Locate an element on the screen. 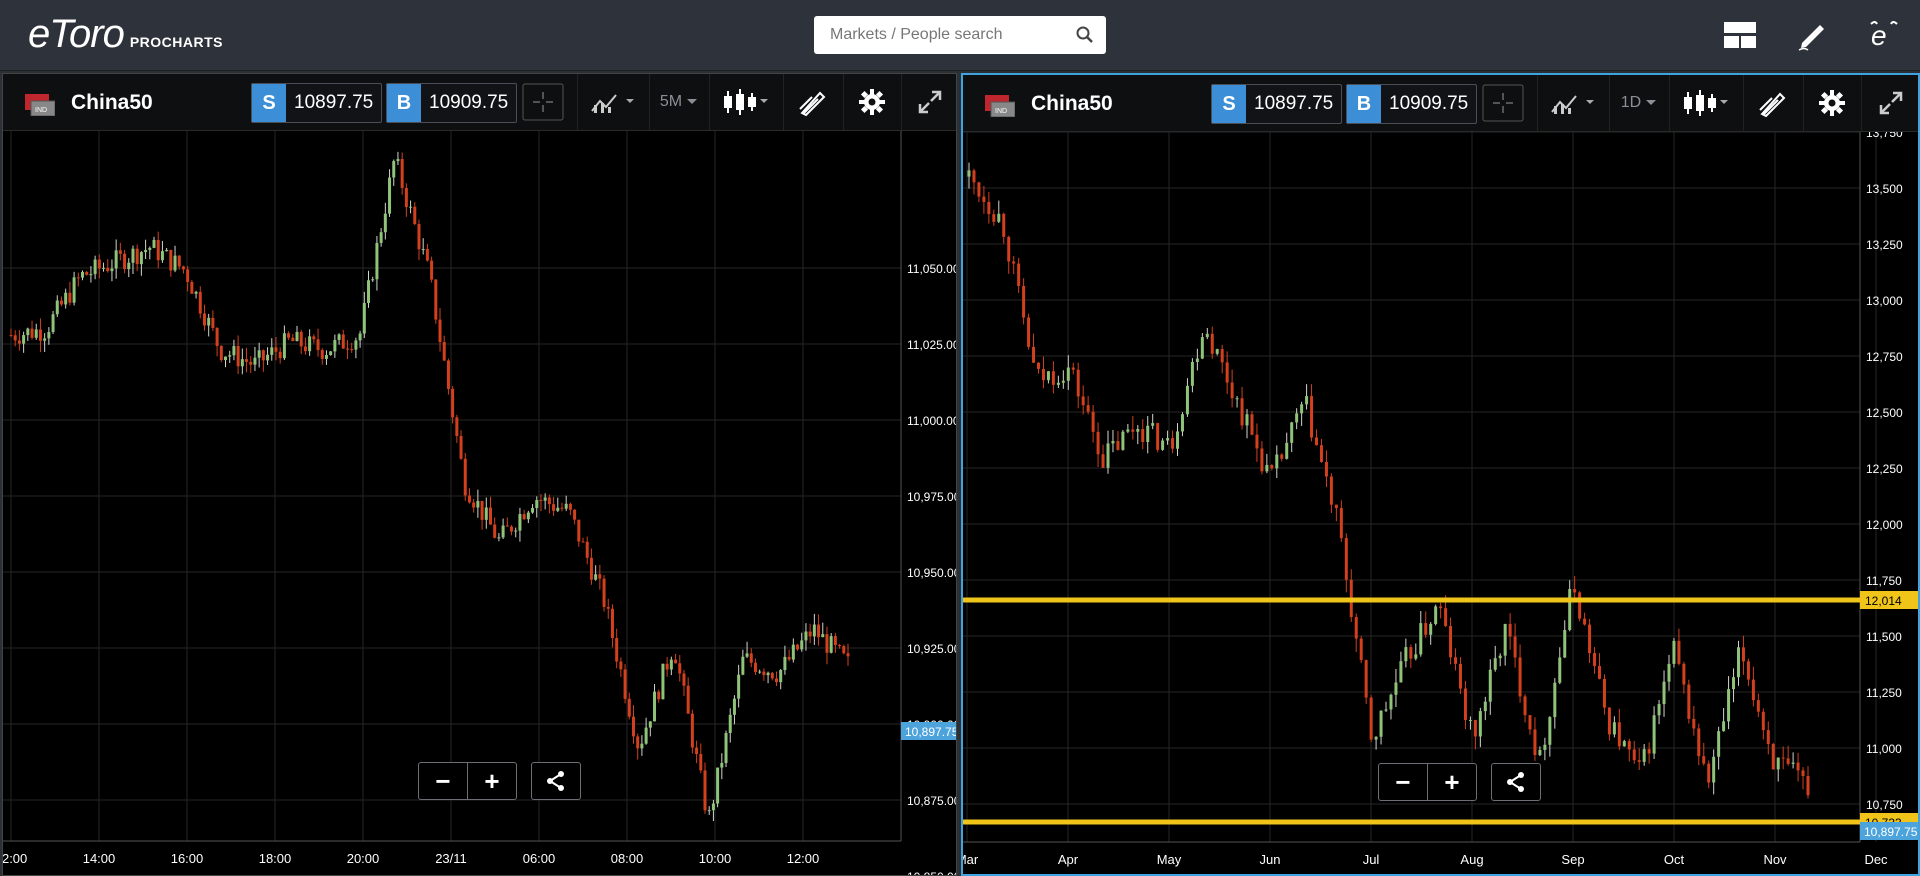 The height and width of the screenshot is (876, 1920). y-tick-label: 11,050.00 is located at coordinates (931, 269).